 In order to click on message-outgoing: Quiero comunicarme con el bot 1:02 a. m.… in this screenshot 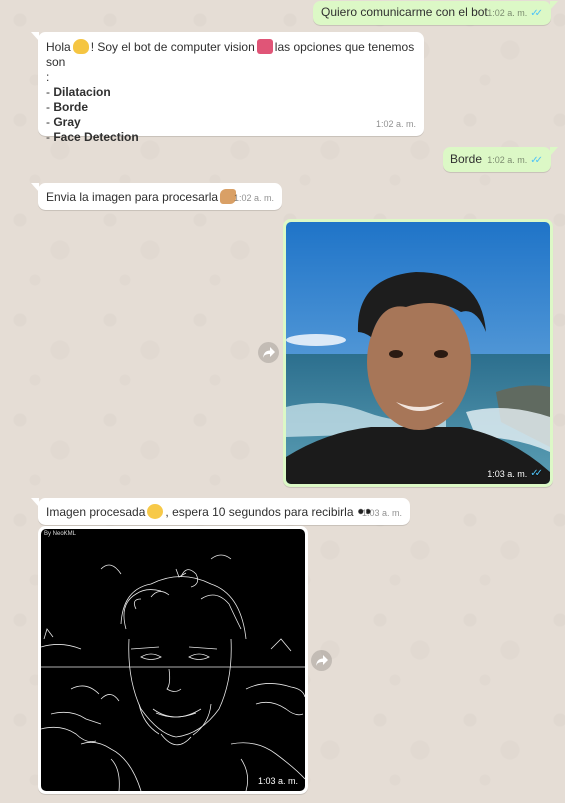, I will do `click(435, 13)`.